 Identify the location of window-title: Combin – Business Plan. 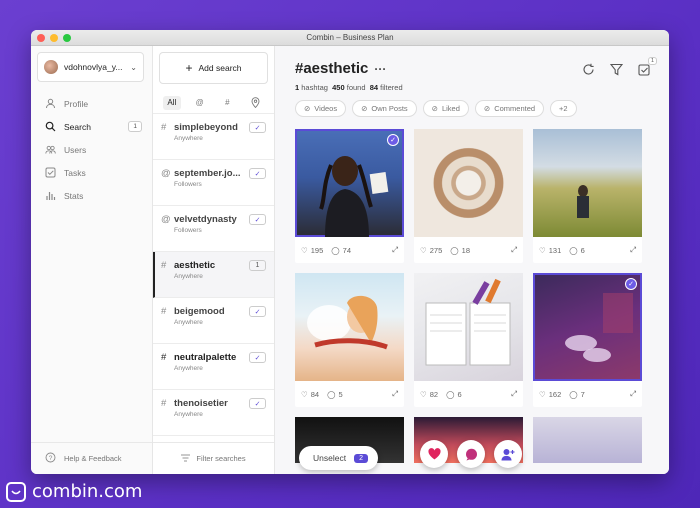
(350, 37).